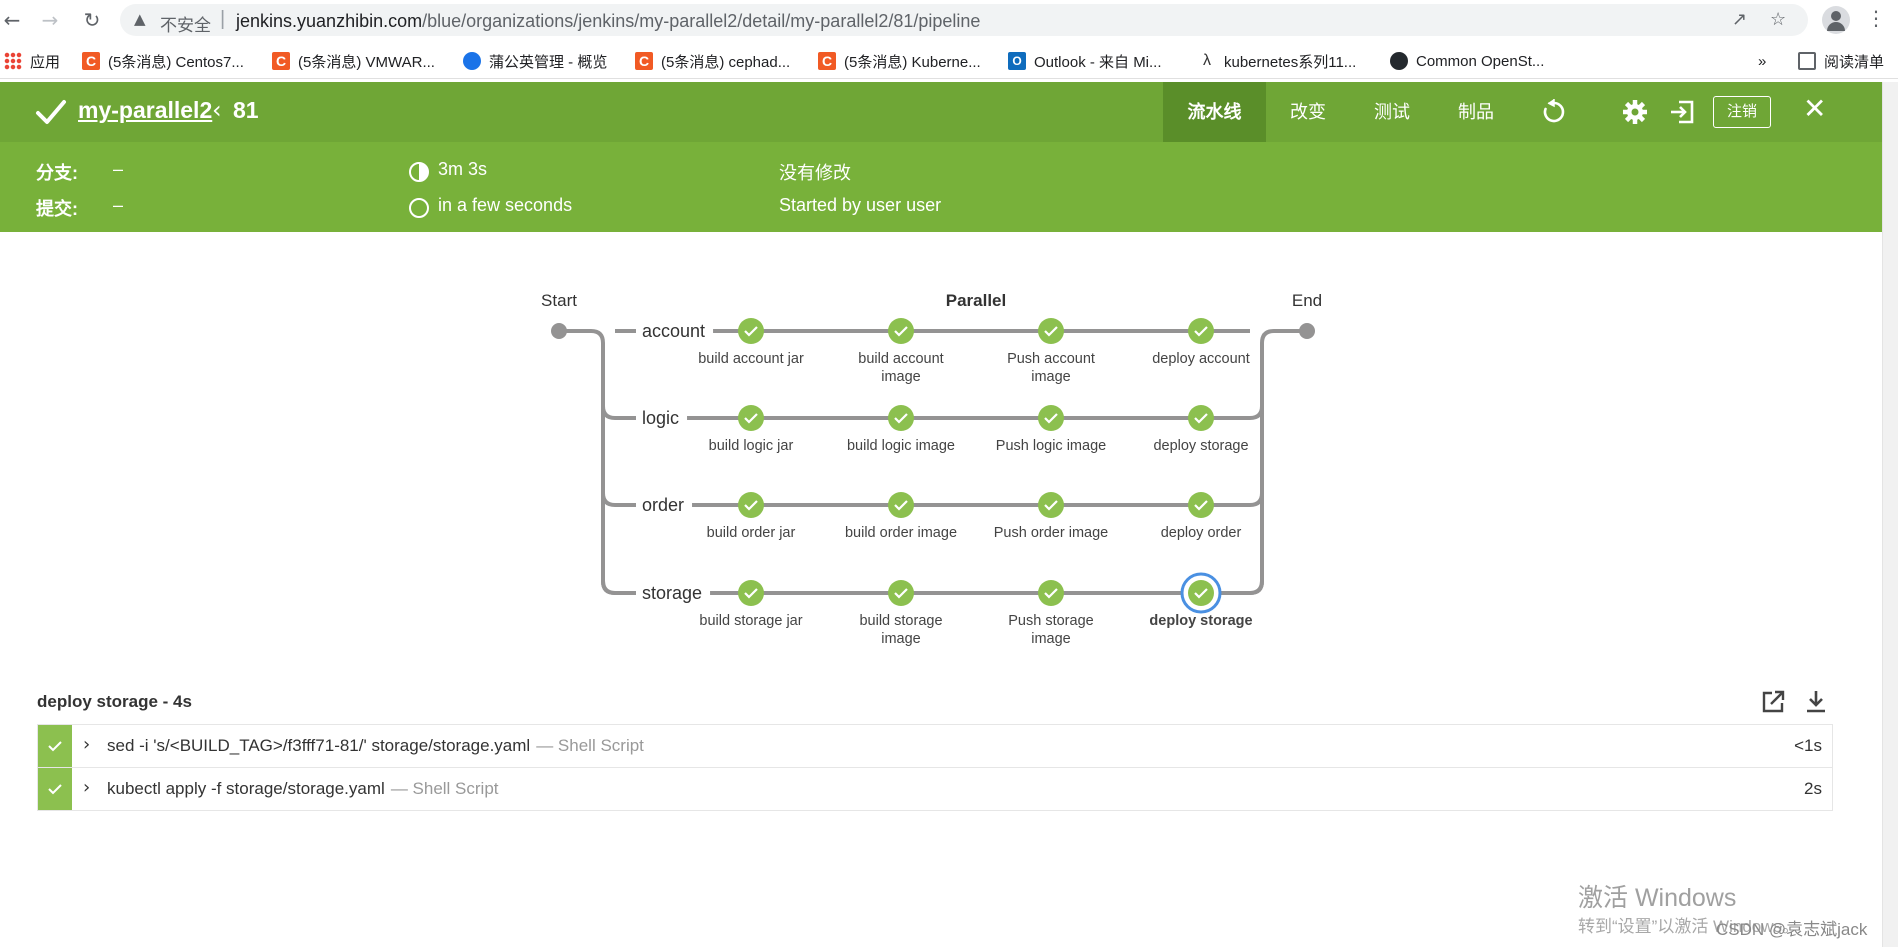  Describe the element at coordinates (114, 701) in the screenshot. I see `step-log-title: deploy storage - 4s` at that location.